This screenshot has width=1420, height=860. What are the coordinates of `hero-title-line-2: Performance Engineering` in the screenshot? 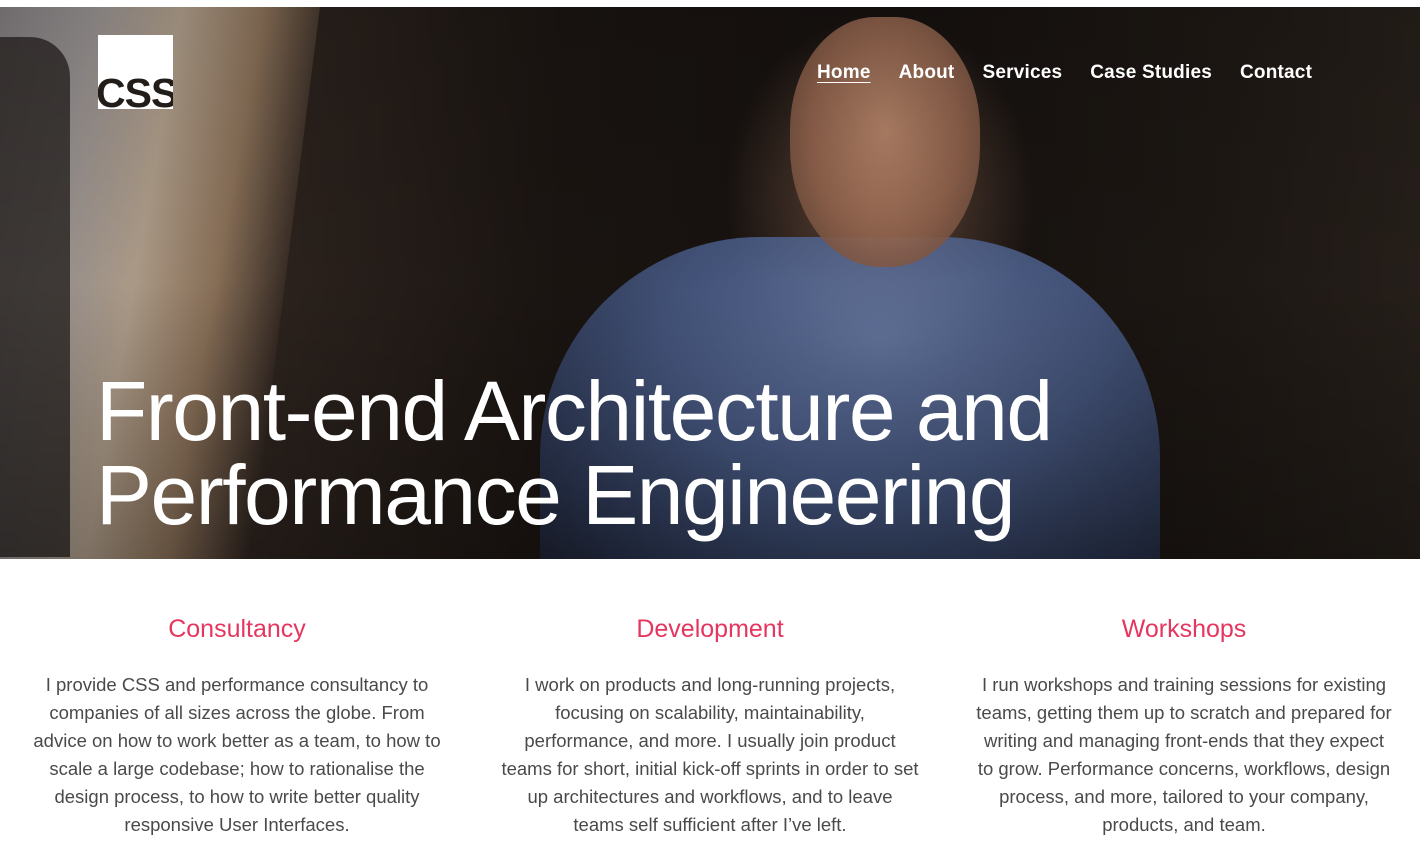 It's located at (556, 495).